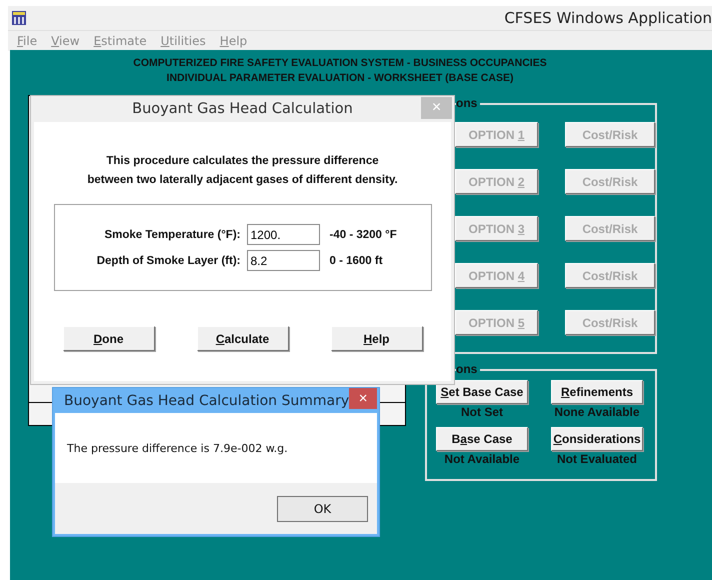 This screenshot has height=580, width=712. What do you see at coordinates (322, 509) in the screenshot?
I see `ok-button: OK` at bounding box center [322, 509].